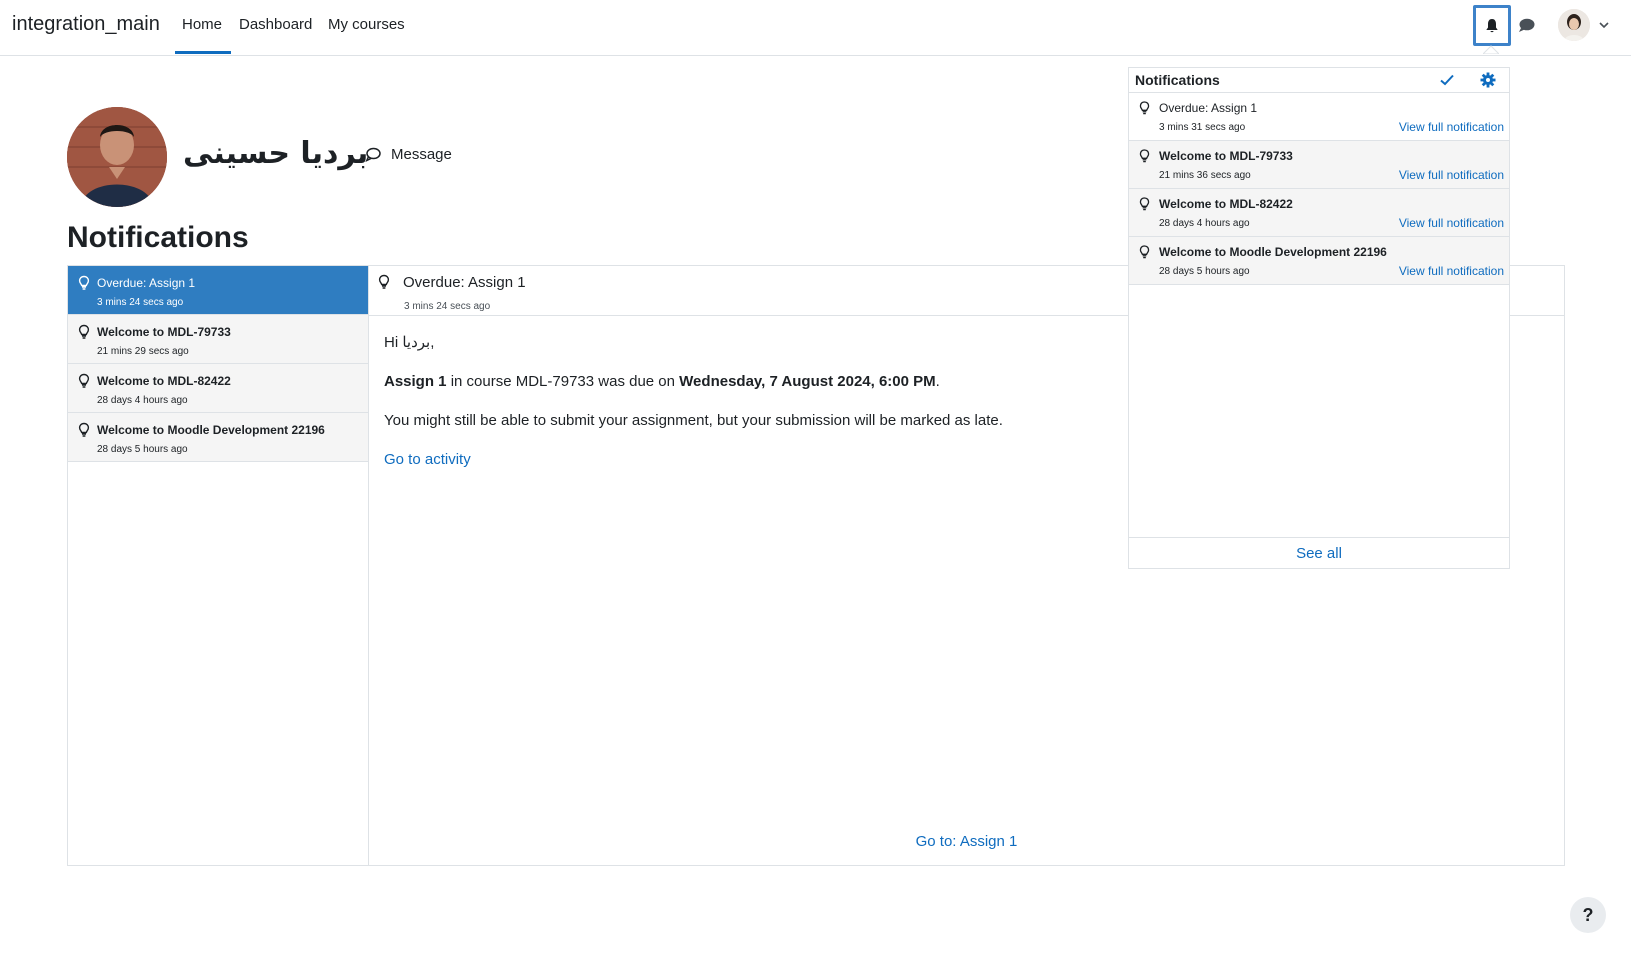 The width and height of the screenshot is (1631, 961). I want to click on message-button: Message, so click(408, 154).